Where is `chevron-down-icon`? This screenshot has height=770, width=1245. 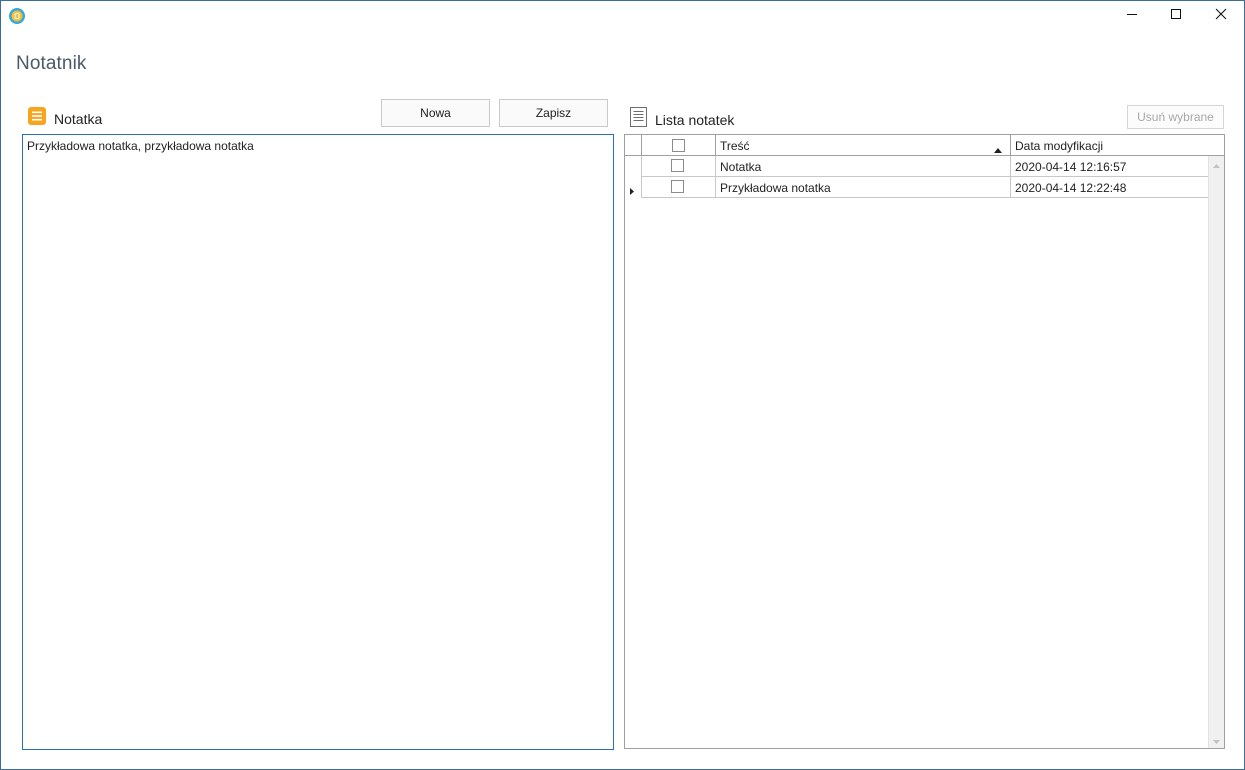
chevron-down-icon is located at coordinates (1216, 740).